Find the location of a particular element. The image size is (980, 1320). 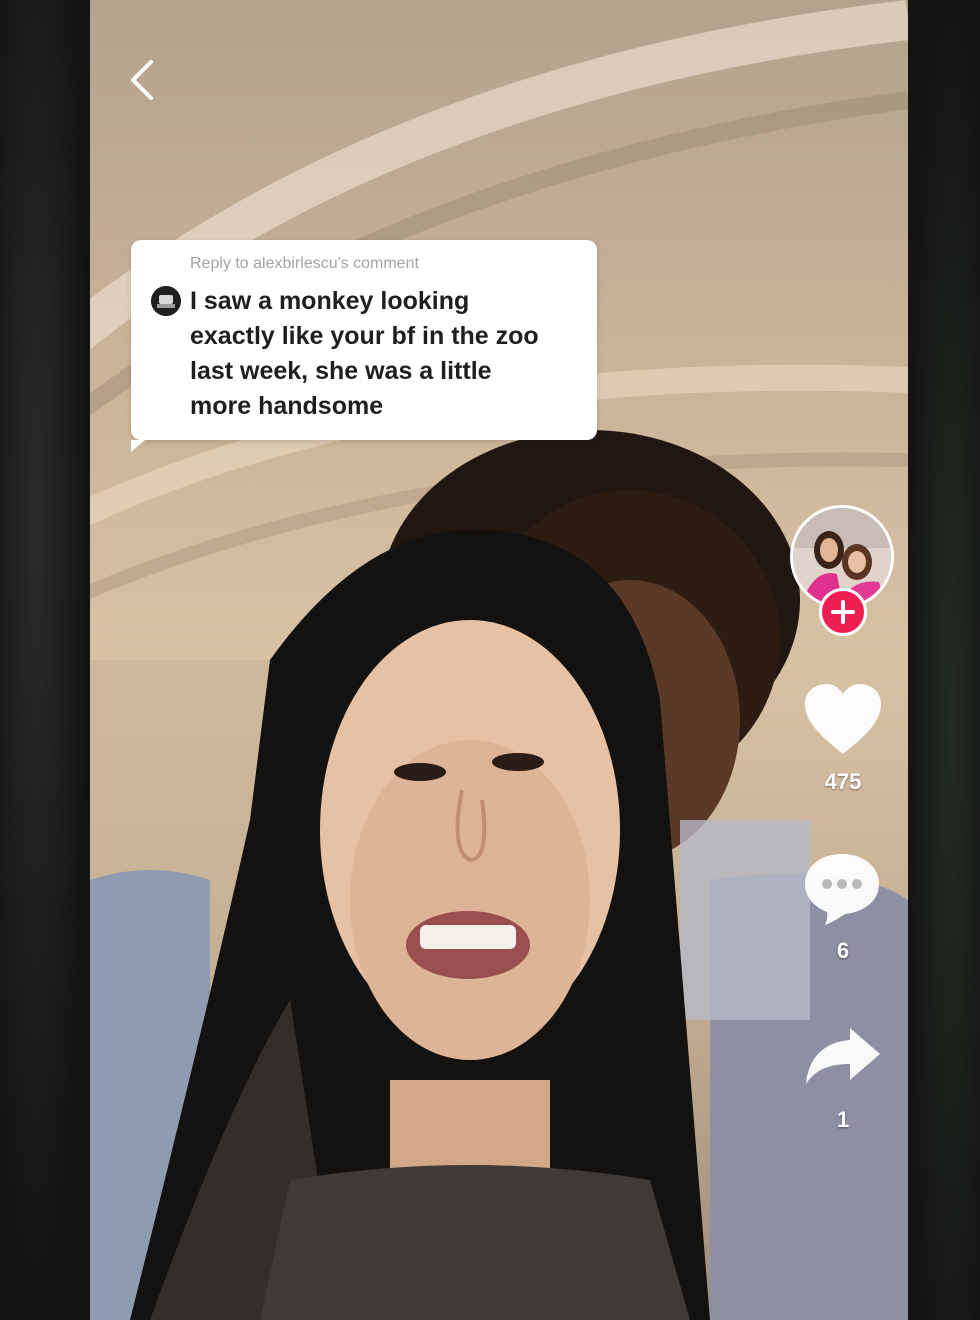

commenter-avatar is located at coordinates (166, 301).